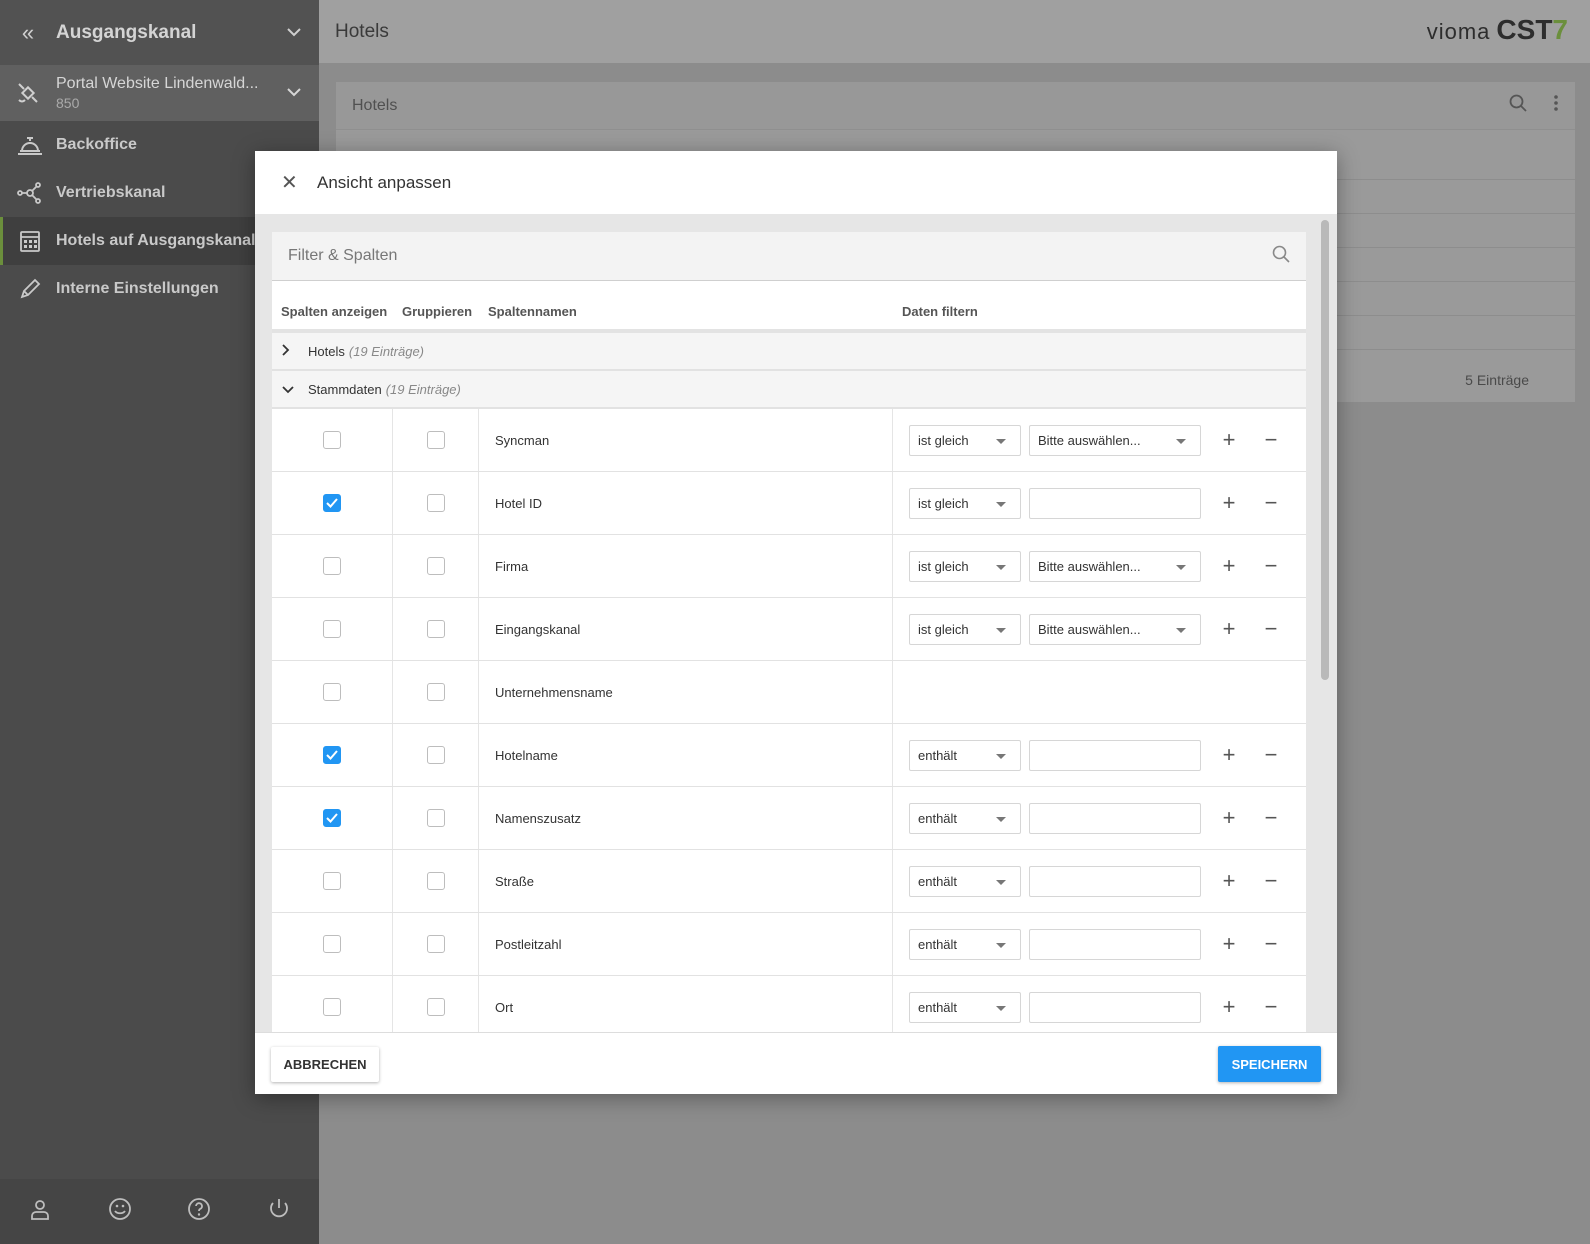 Image resolution: width=1590 pixels, height=1244 pixels. I want to click on filter-cell: ist gleich Bitte auswählen... + −, so click(1099, 629).